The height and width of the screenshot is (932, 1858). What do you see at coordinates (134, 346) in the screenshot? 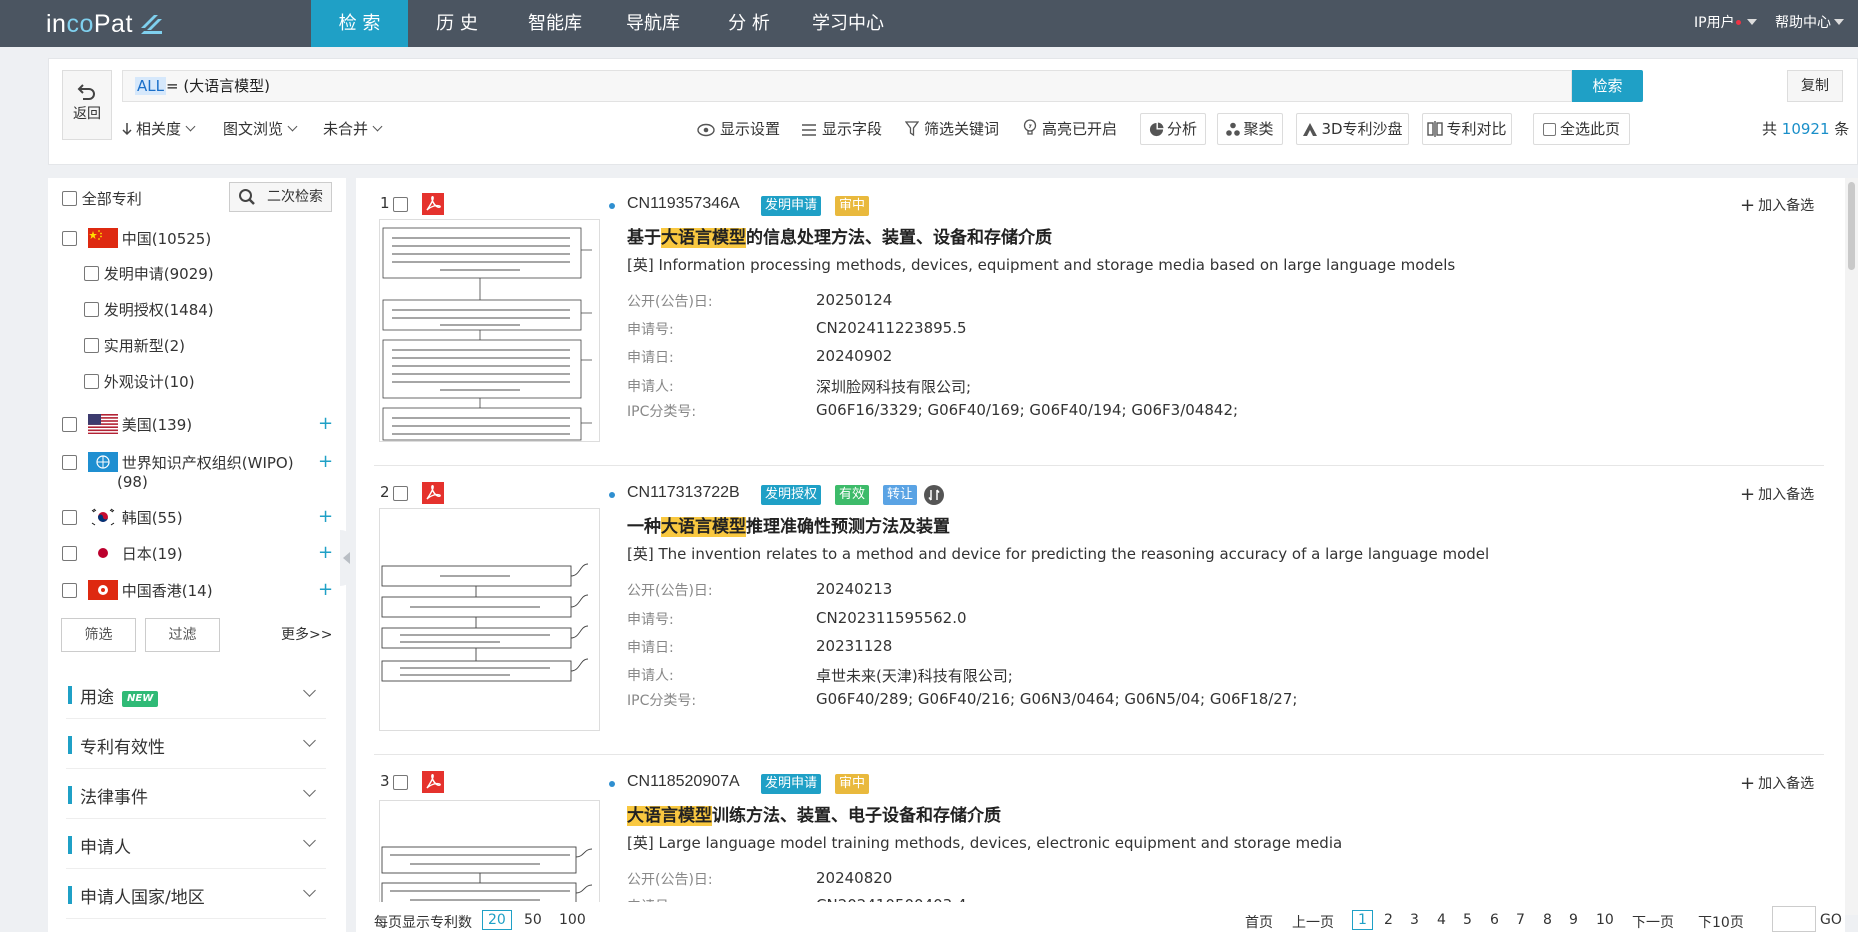
I see `china-utility-model: 实用新型(2)` at bounding box center [134, 346].